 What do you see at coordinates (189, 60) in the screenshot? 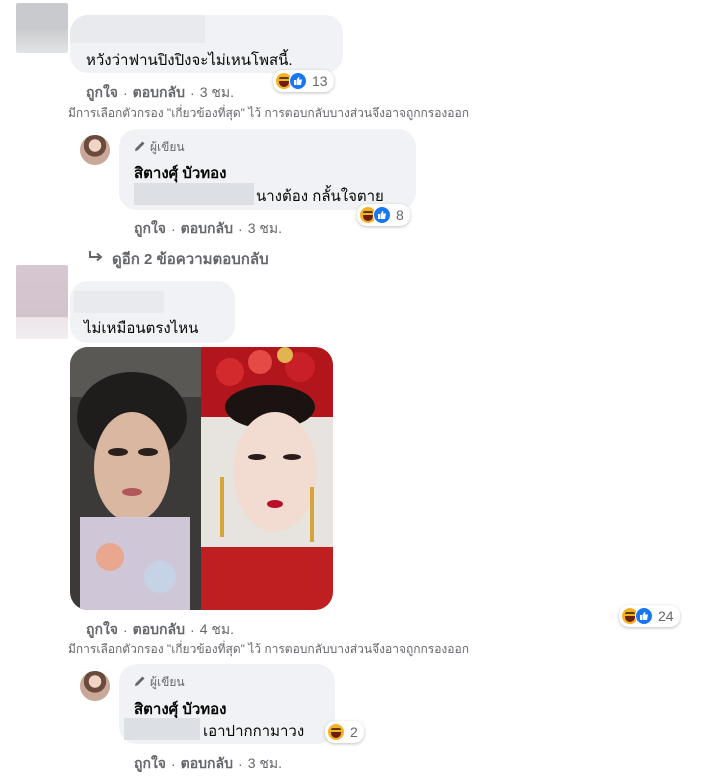
I see `comment-text: หวังว่าฟานปิงปิงจะไม่เหนโพสนี้.` at bounding box center [189, 60].